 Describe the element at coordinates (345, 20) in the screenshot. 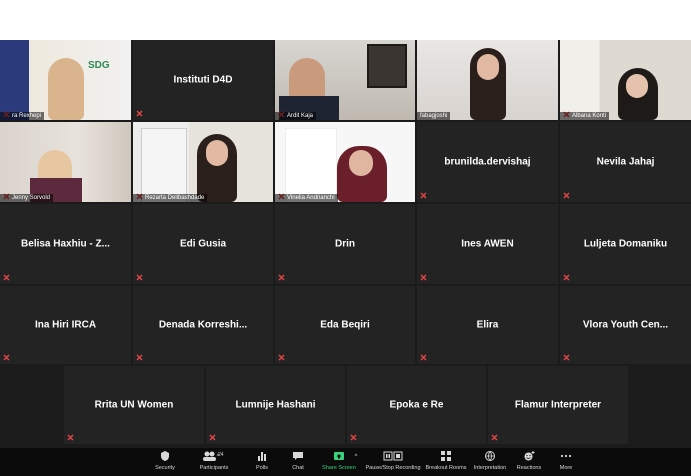

I see `meeting-top-bar` at that location.